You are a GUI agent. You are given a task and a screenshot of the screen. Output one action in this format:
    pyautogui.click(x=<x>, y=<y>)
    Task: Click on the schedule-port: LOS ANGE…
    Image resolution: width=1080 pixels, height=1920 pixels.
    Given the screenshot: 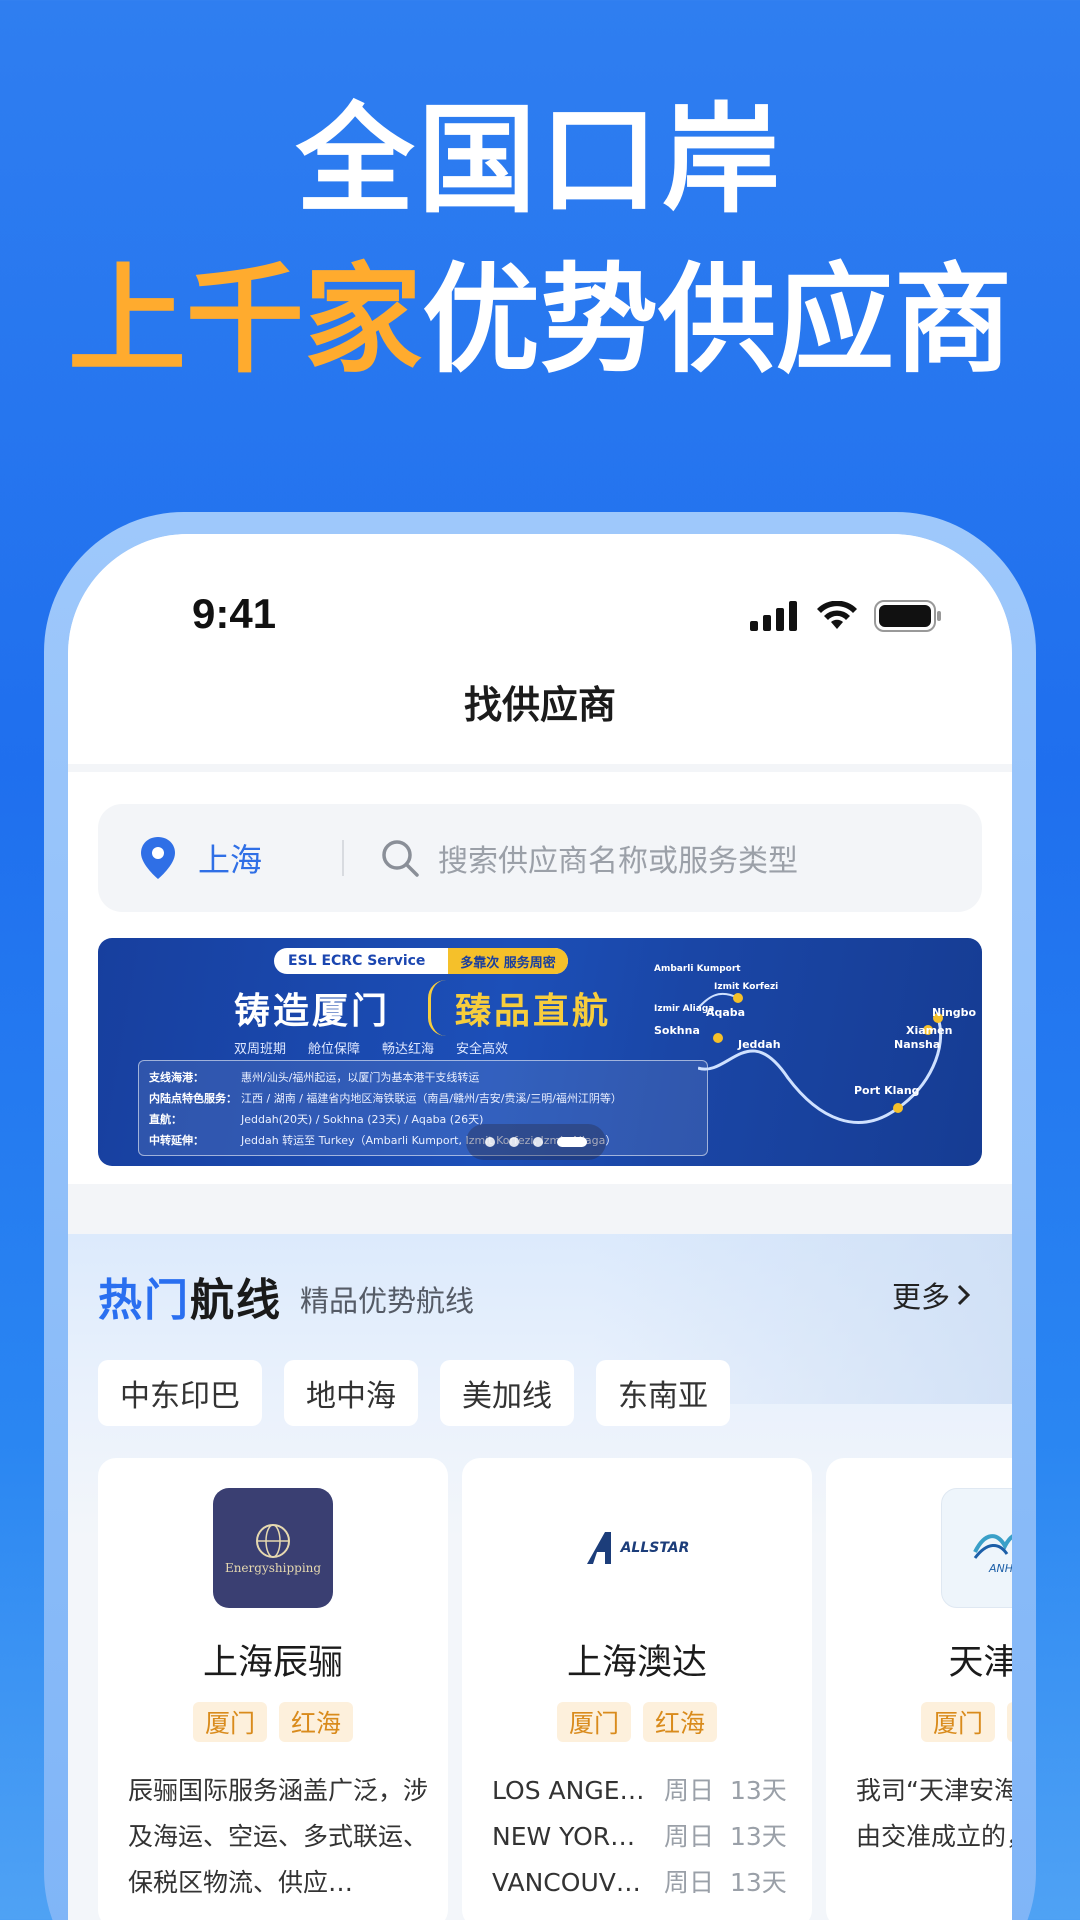 What is the action you would take?
    pyautogui.click(x=568, y=1790)
    